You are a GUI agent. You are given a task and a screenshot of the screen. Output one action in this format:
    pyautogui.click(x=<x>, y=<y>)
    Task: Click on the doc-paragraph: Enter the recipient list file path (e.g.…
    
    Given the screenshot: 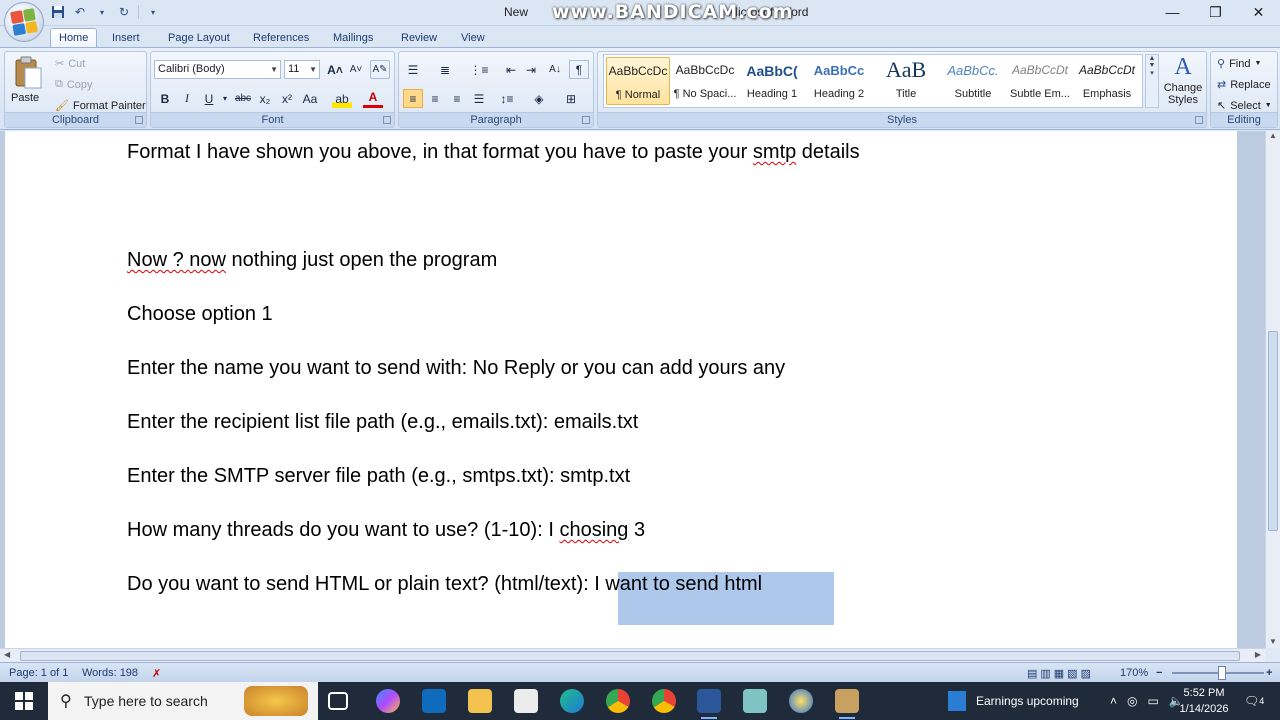 What is the action you would take?
    pyautogui.click(x=382, y=422)
    